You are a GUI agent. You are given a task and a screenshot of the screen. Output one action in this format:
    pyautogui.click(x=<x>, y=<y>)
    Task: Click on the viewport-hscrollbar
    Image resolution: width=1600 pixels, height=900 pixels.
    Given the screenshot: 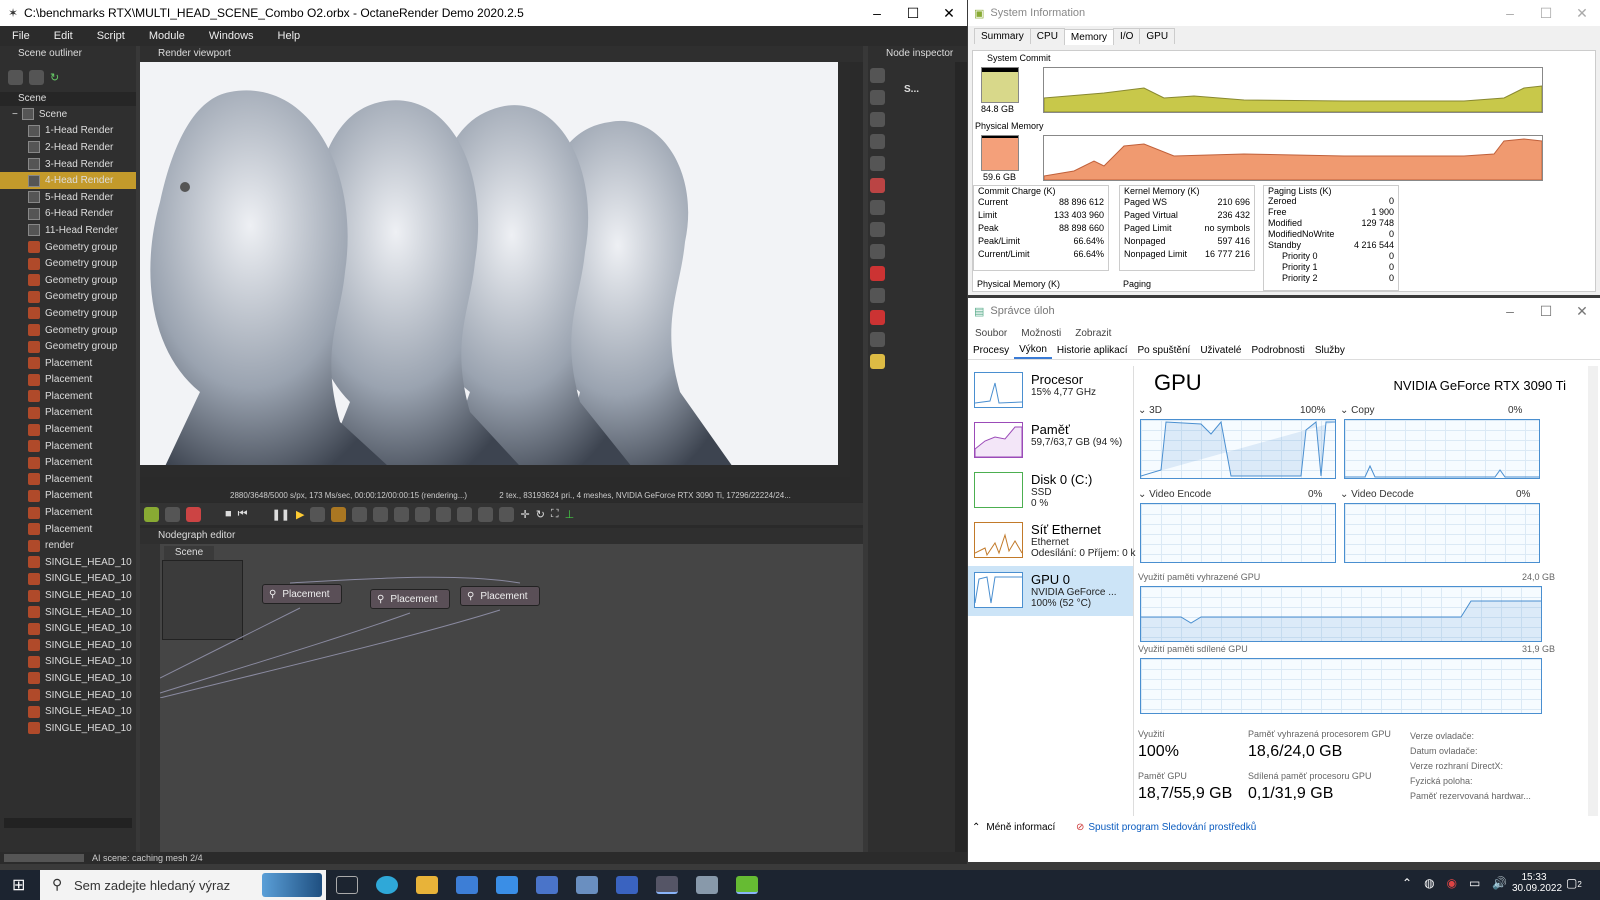 What is the action you would take?
    pyautogui.click(x=495, y=471)
    